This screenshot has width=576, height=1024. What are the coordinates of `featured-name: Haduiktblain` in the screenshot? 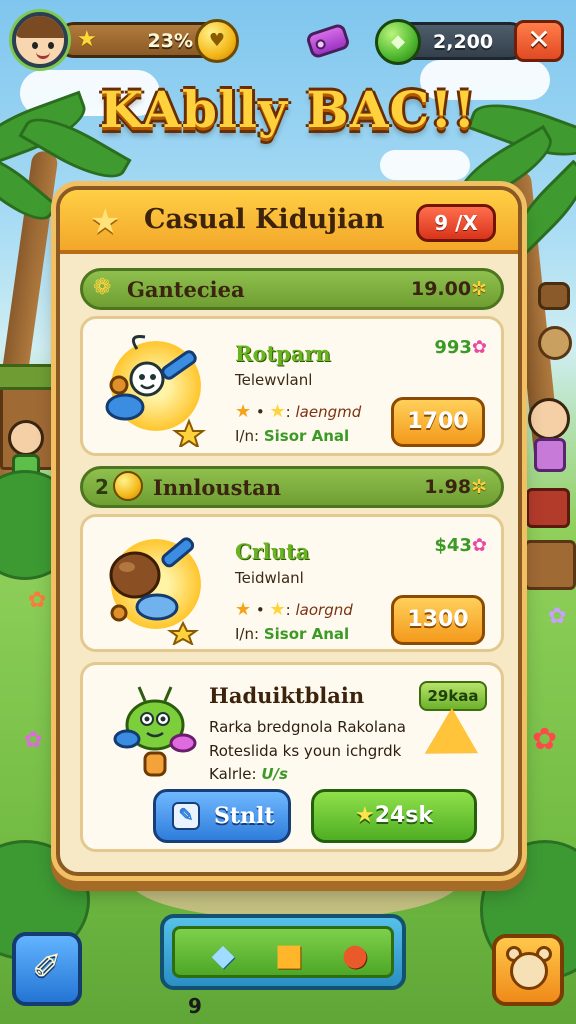 It's located at (287, 695).